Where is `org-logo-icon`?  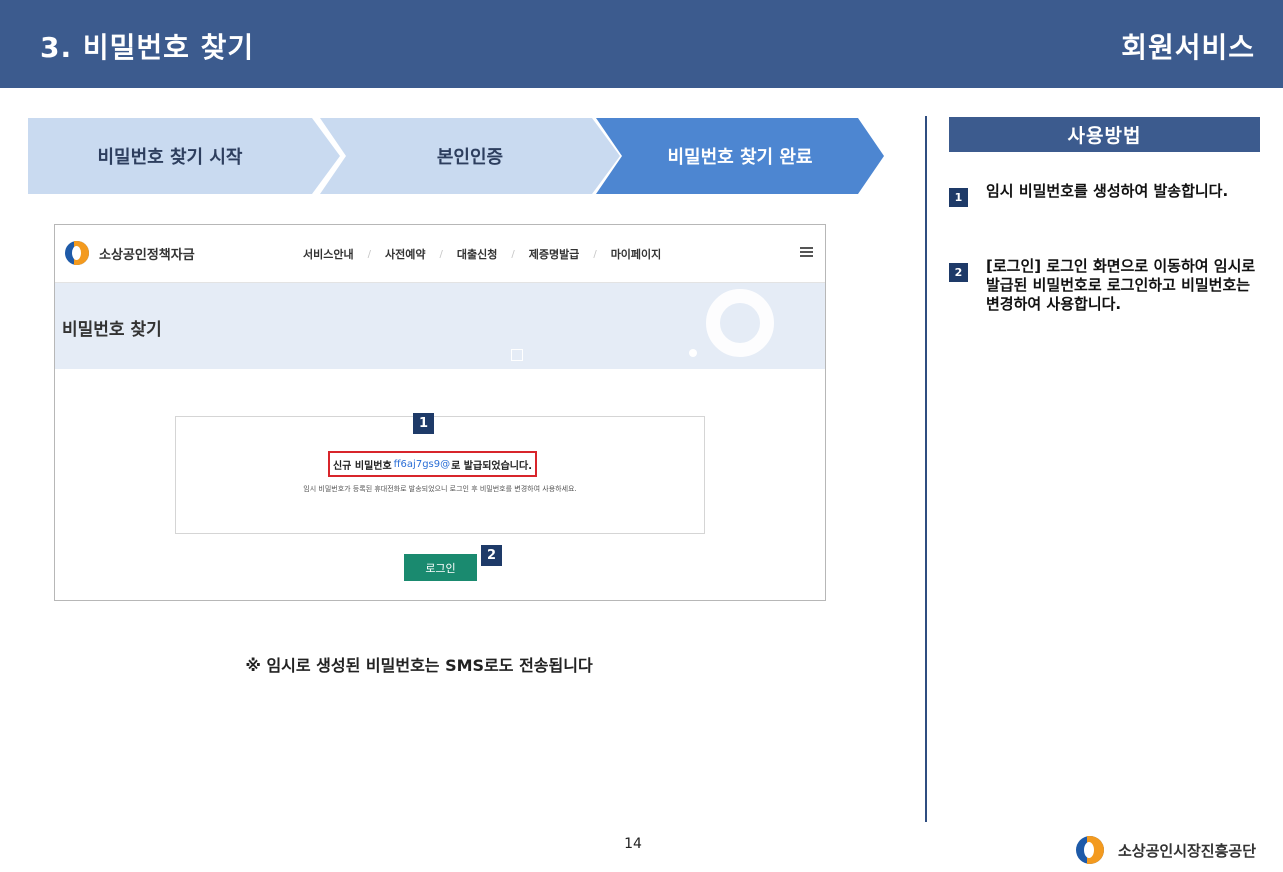 org-logo-icon is located at coordinates (1092, 850).